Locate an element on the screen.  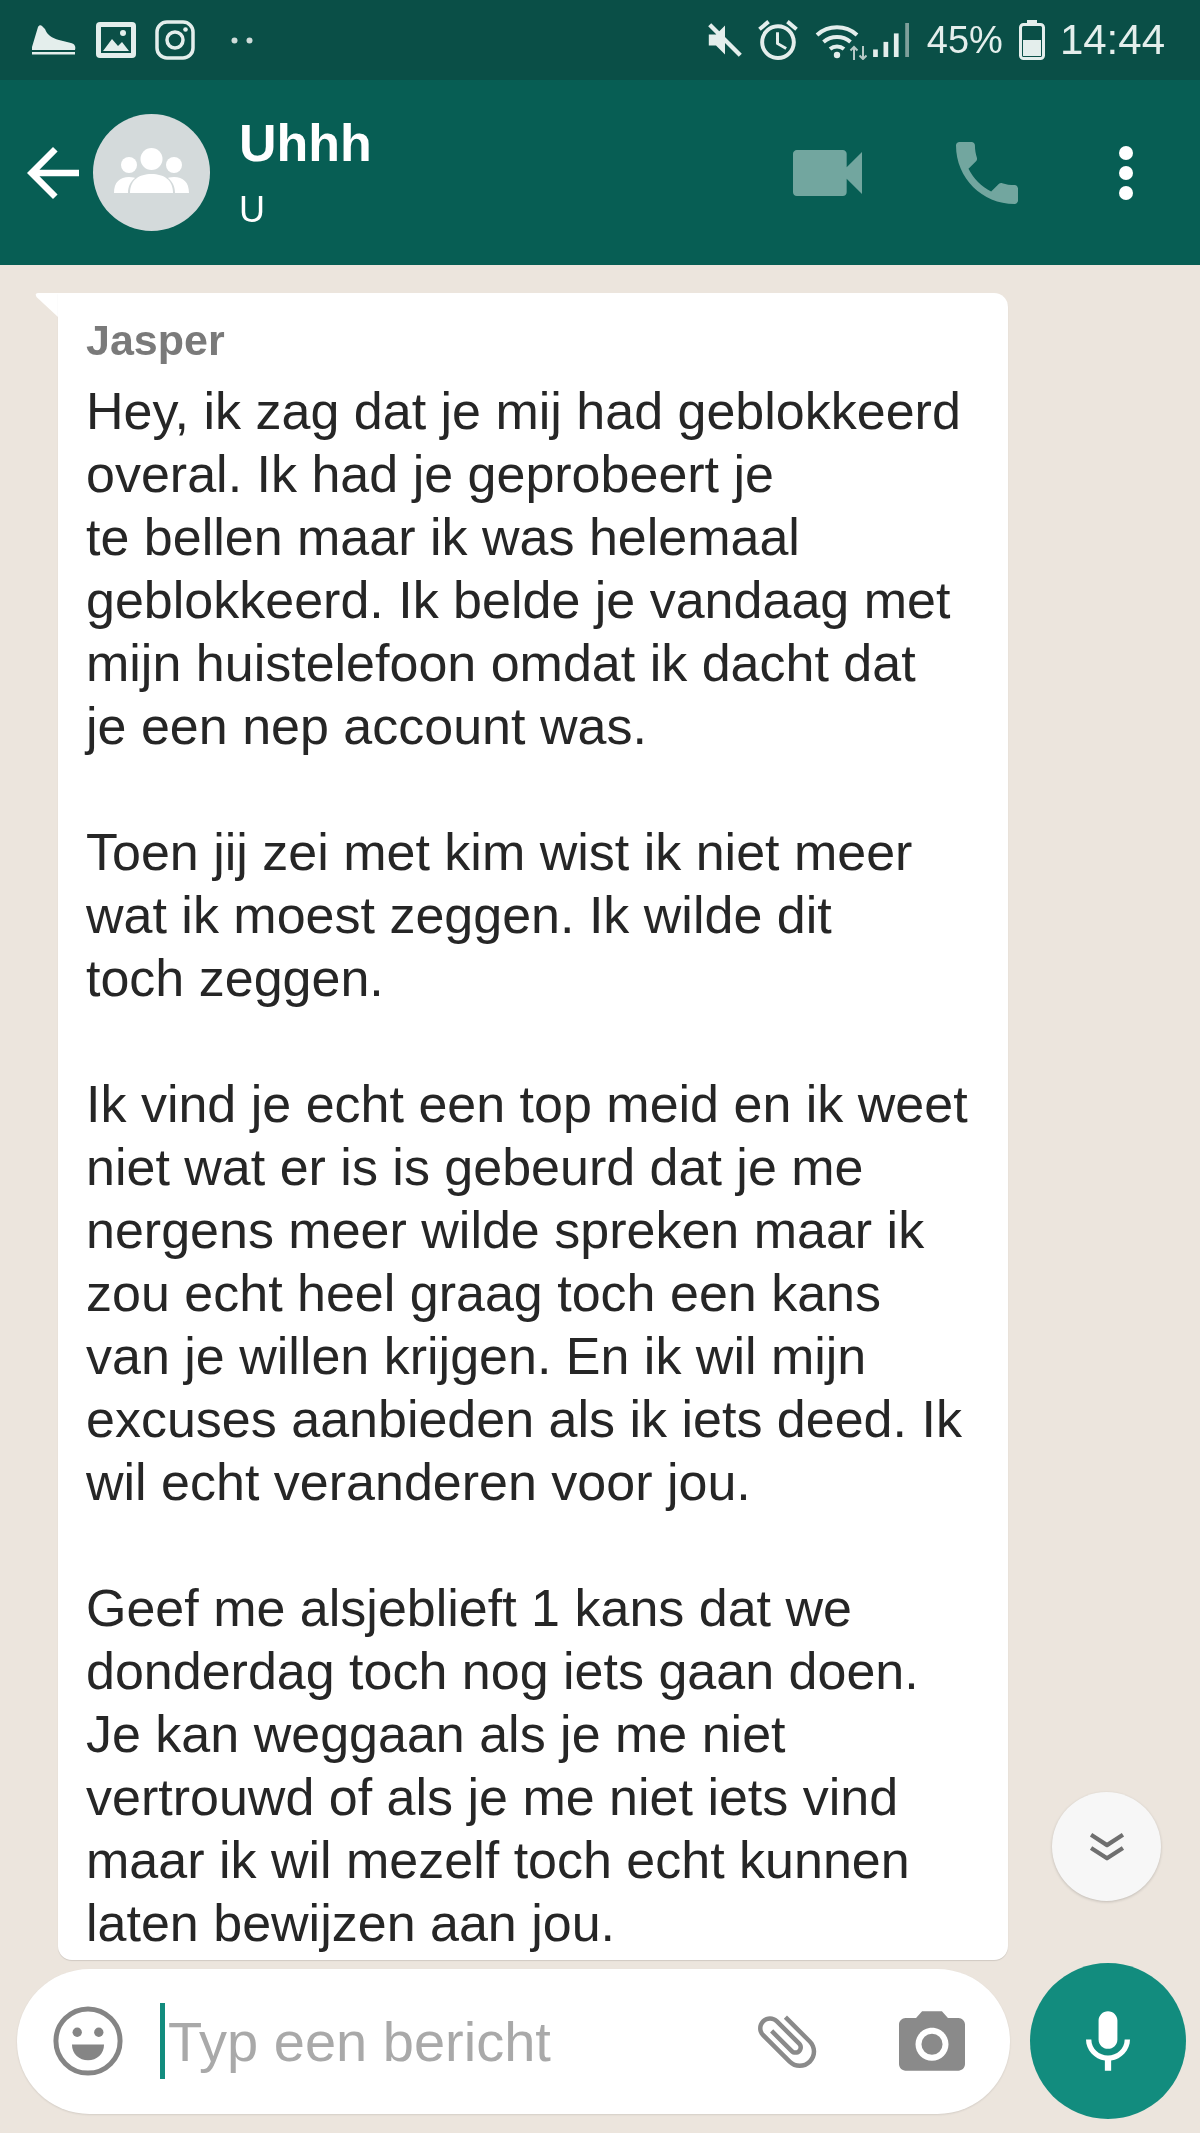
message-field: Typ een bericht is located at coordinates (451, 2041).